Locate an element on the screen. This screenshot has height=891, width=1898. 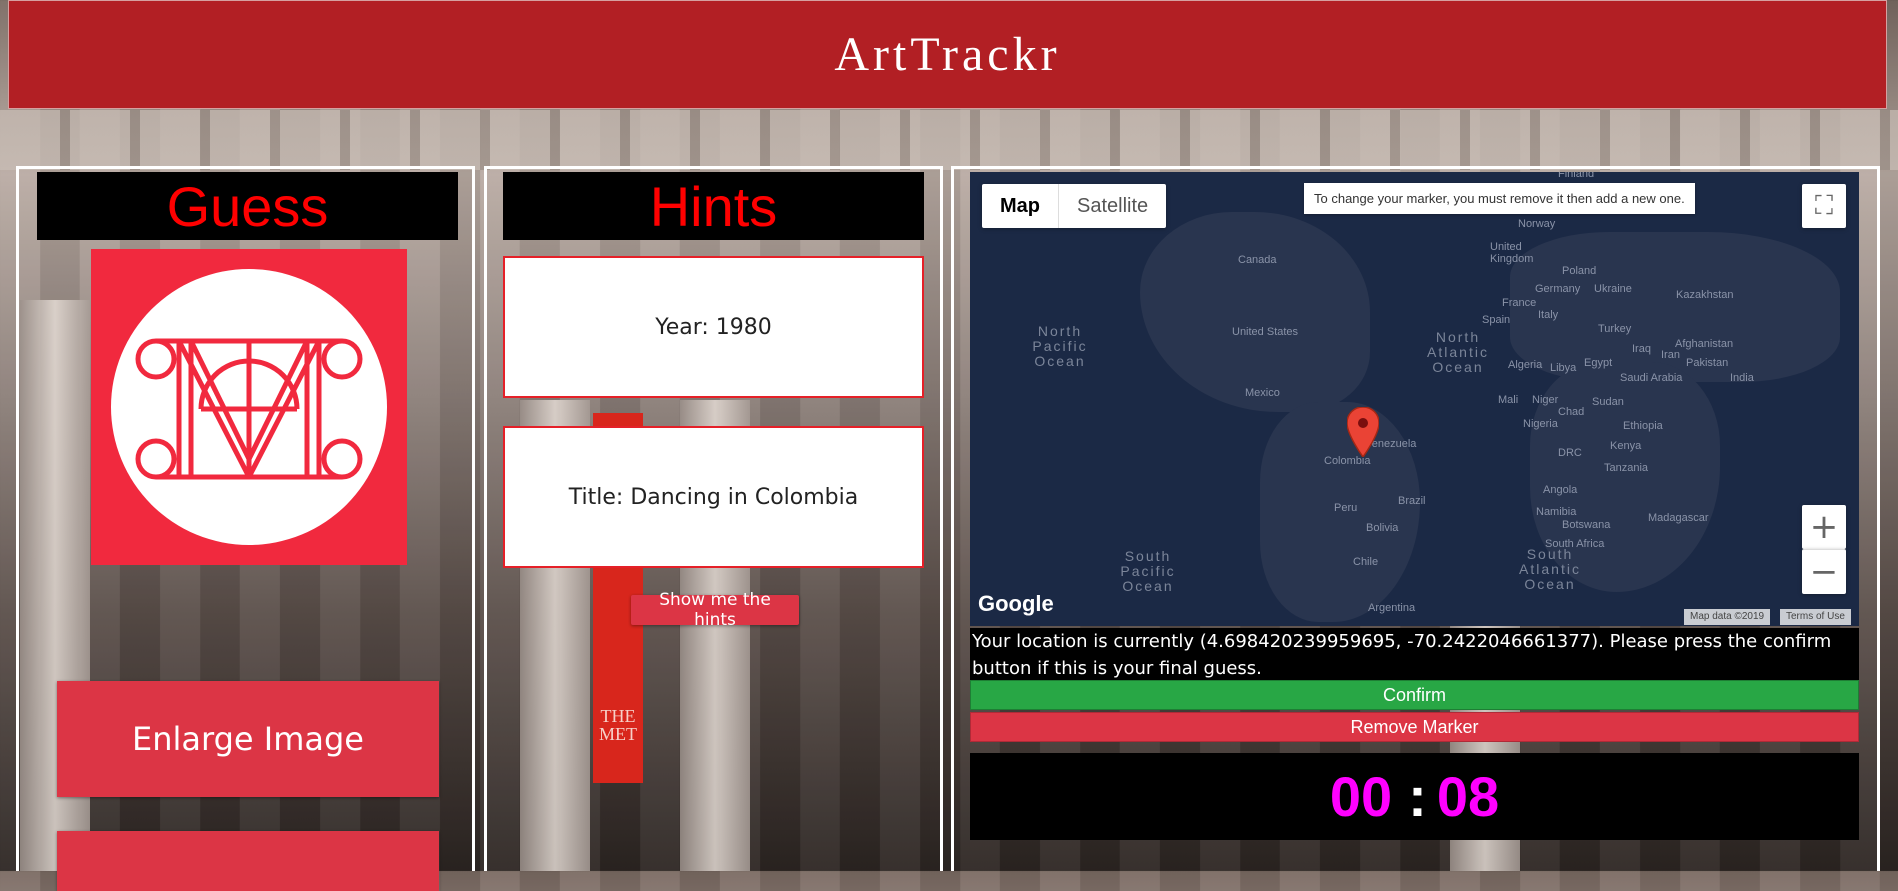
hint-text: Title: Dancing in Colombia is located at coordinates (713, 497).